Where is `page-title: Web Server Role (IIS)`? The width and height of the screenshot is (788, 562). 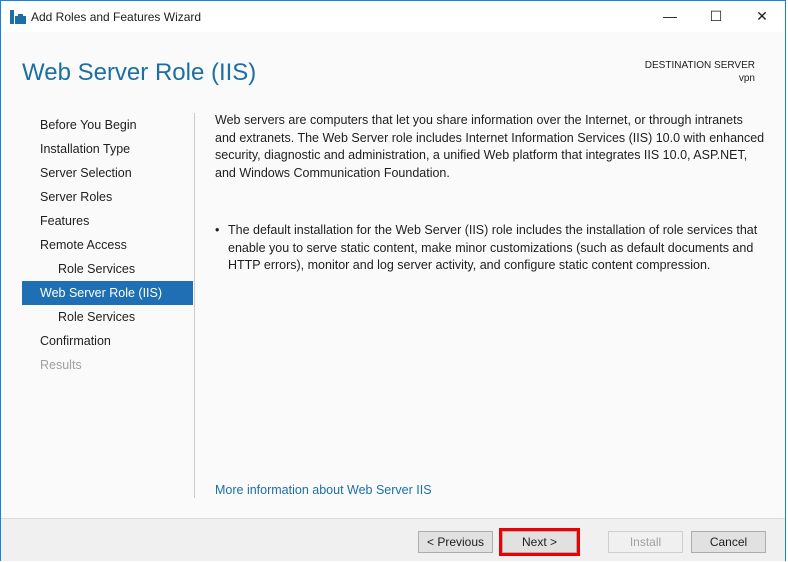
page-title: Web Server Role (IIS) is located at coordinates (139, 72).